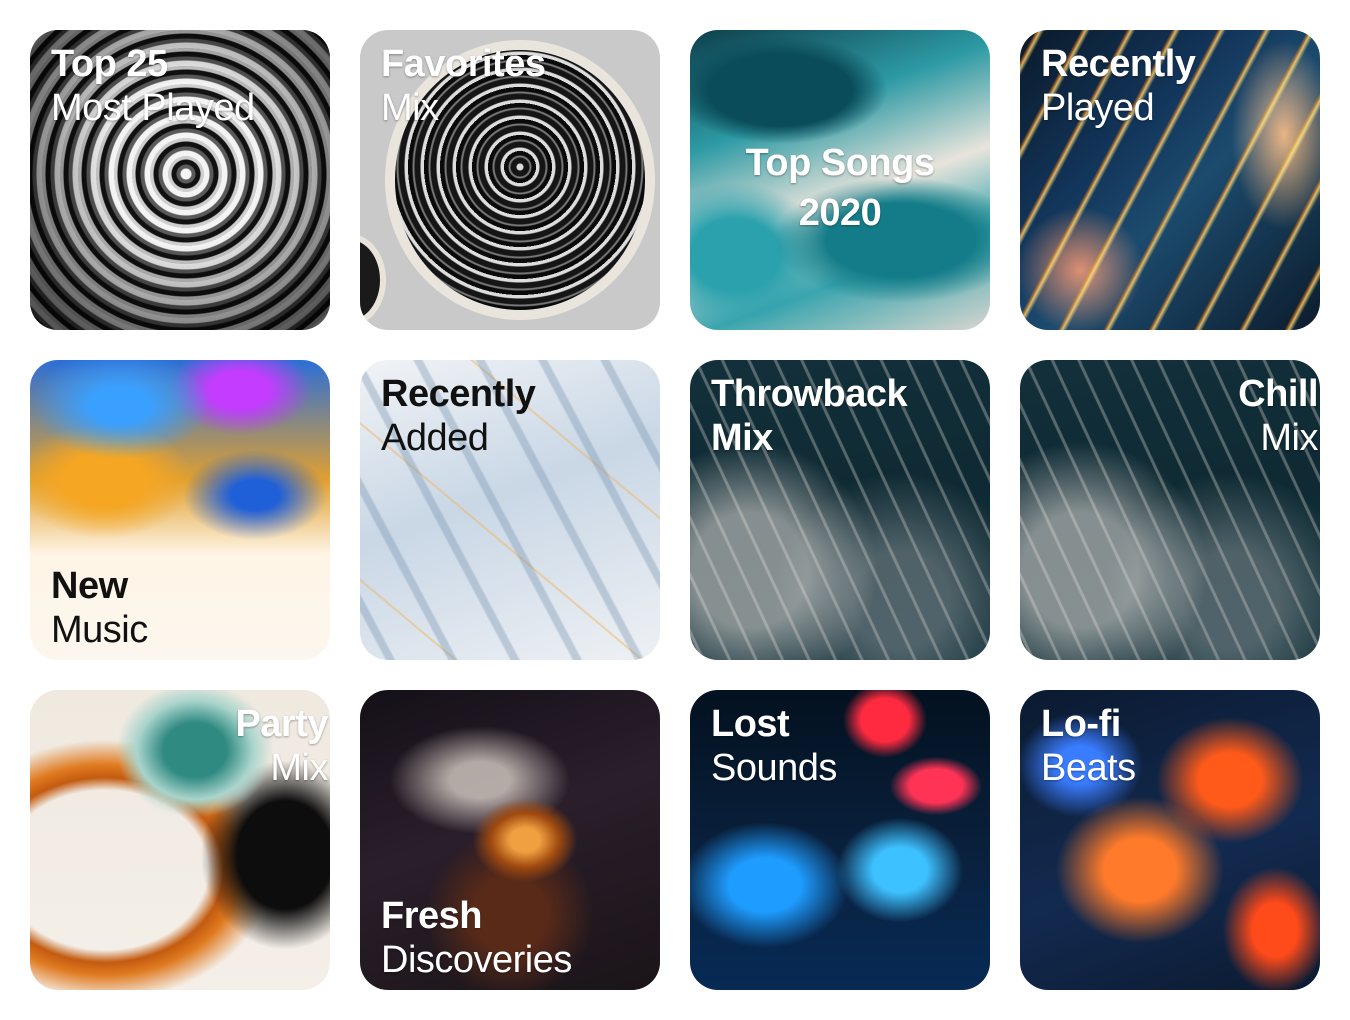 Image resolution: width=1350 pixels, height=1020 pixels. I want to click on tile-title-line2: Most Played, so click(153, 108).